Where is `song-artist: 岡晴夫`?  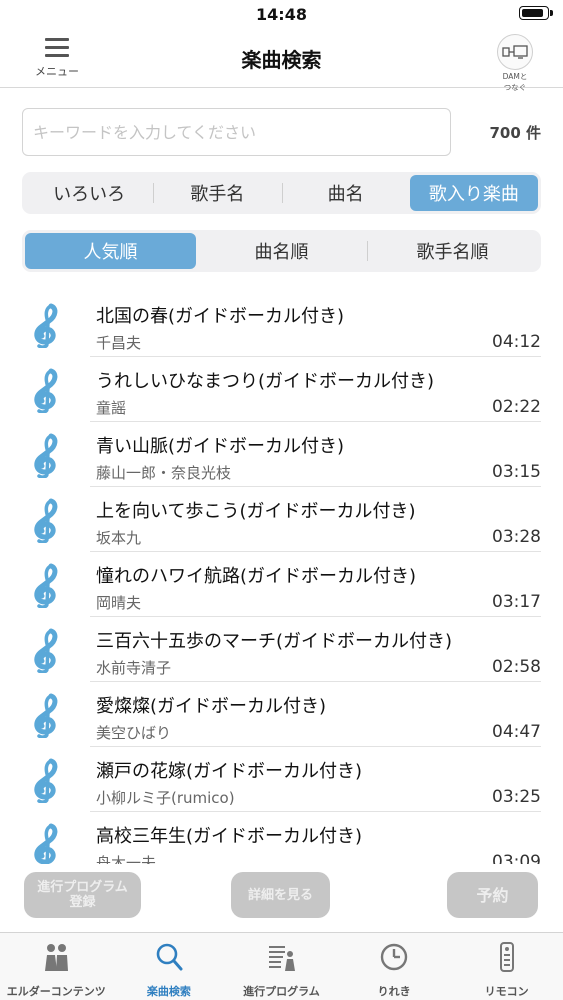 song-artist: 岡晴夫 is located at coordinates (119, 603).